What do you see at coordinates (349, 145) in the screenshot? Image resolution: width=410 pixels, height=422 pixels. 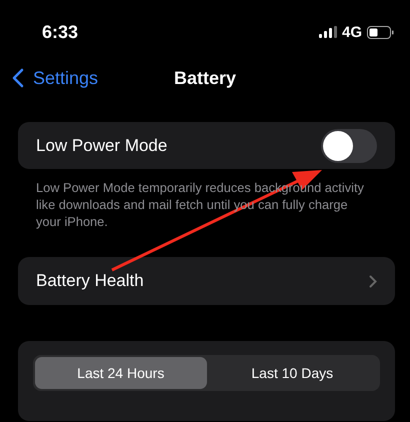 I see `toggle-switch` at bounding box center [349, 145].